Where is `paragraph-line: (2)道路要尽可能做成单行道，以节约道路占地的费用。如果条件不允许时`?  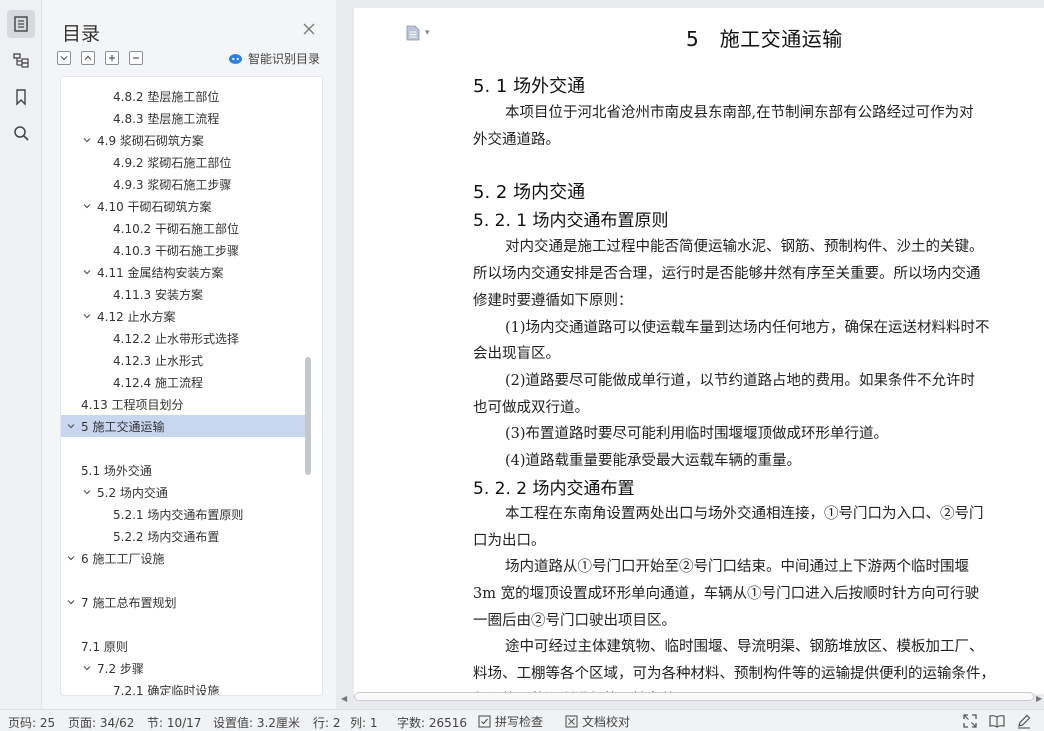 paragraph-line: (2)道路要尽可能做成单行道，以节约道路占地的费用。如果条件不允许时 is located at coordinates (740, 381).